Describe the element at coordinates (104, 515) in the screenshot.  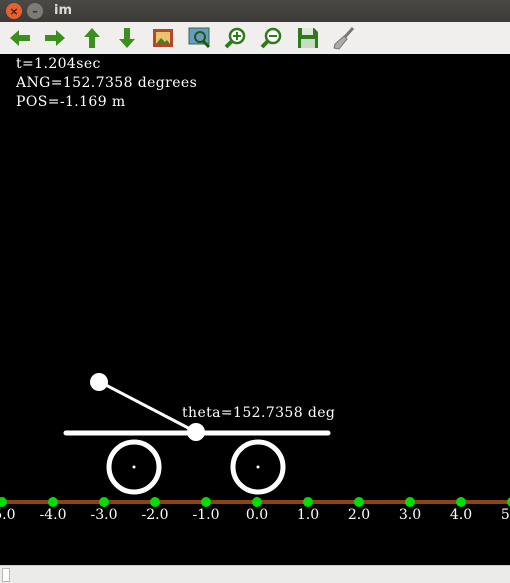
I see `axis-tick-label: -3.0` at that location.